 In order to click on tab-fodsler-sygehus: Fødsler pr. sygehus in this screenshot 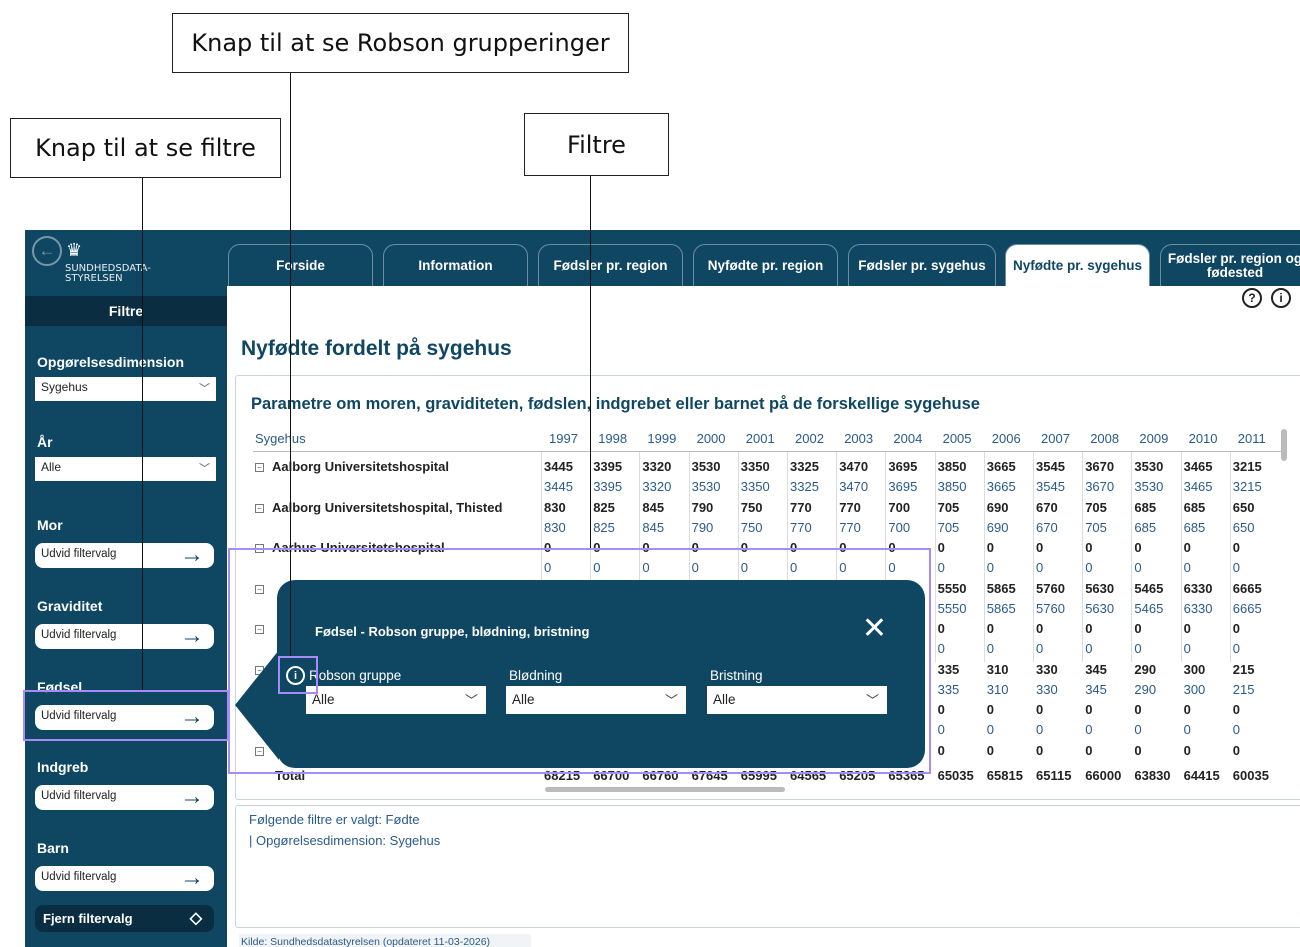, I will do `click(922, 265)`.